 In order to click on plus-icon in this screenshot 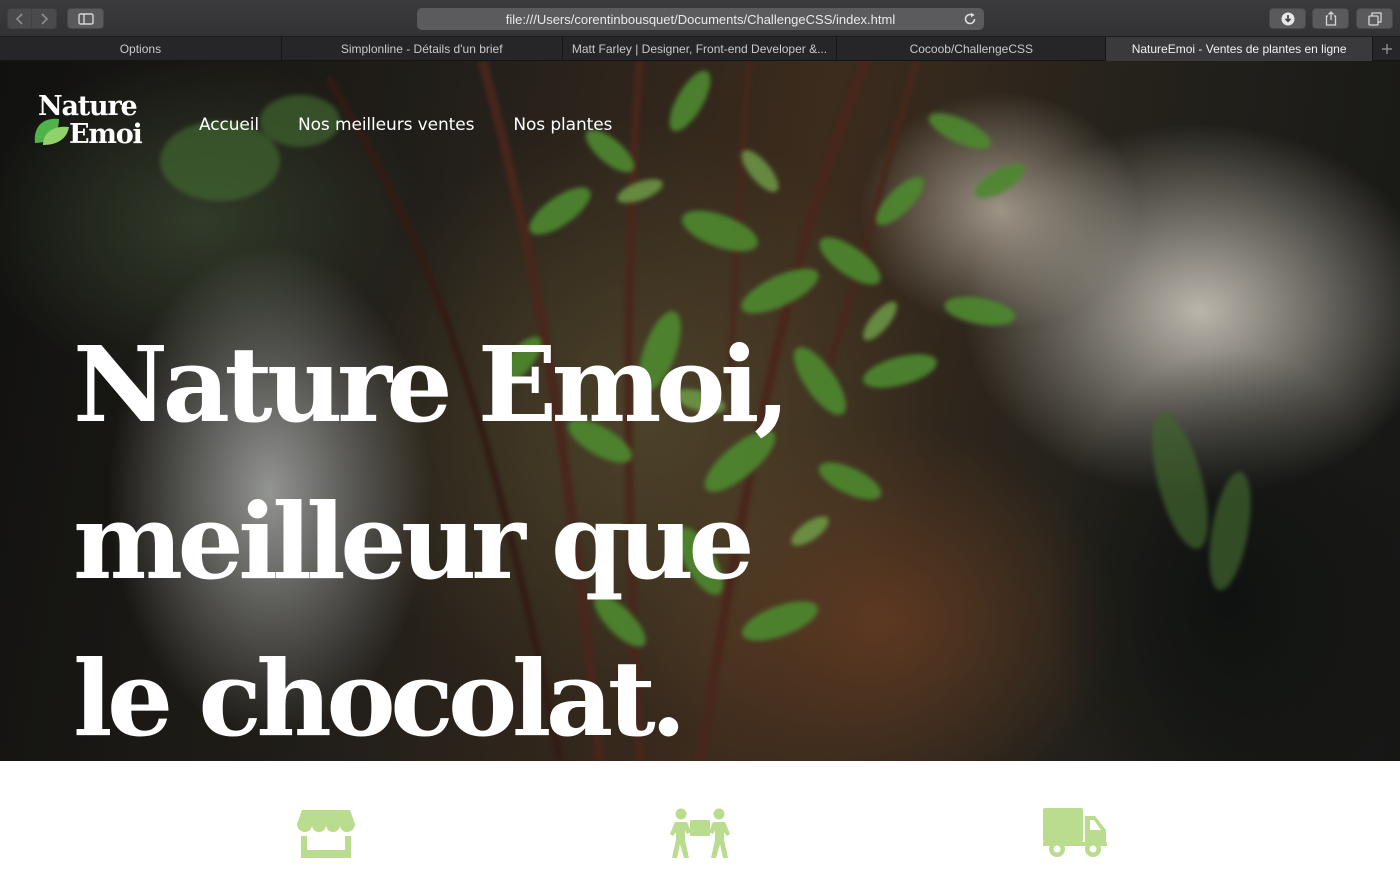, I will do `click(1386, 49)`.